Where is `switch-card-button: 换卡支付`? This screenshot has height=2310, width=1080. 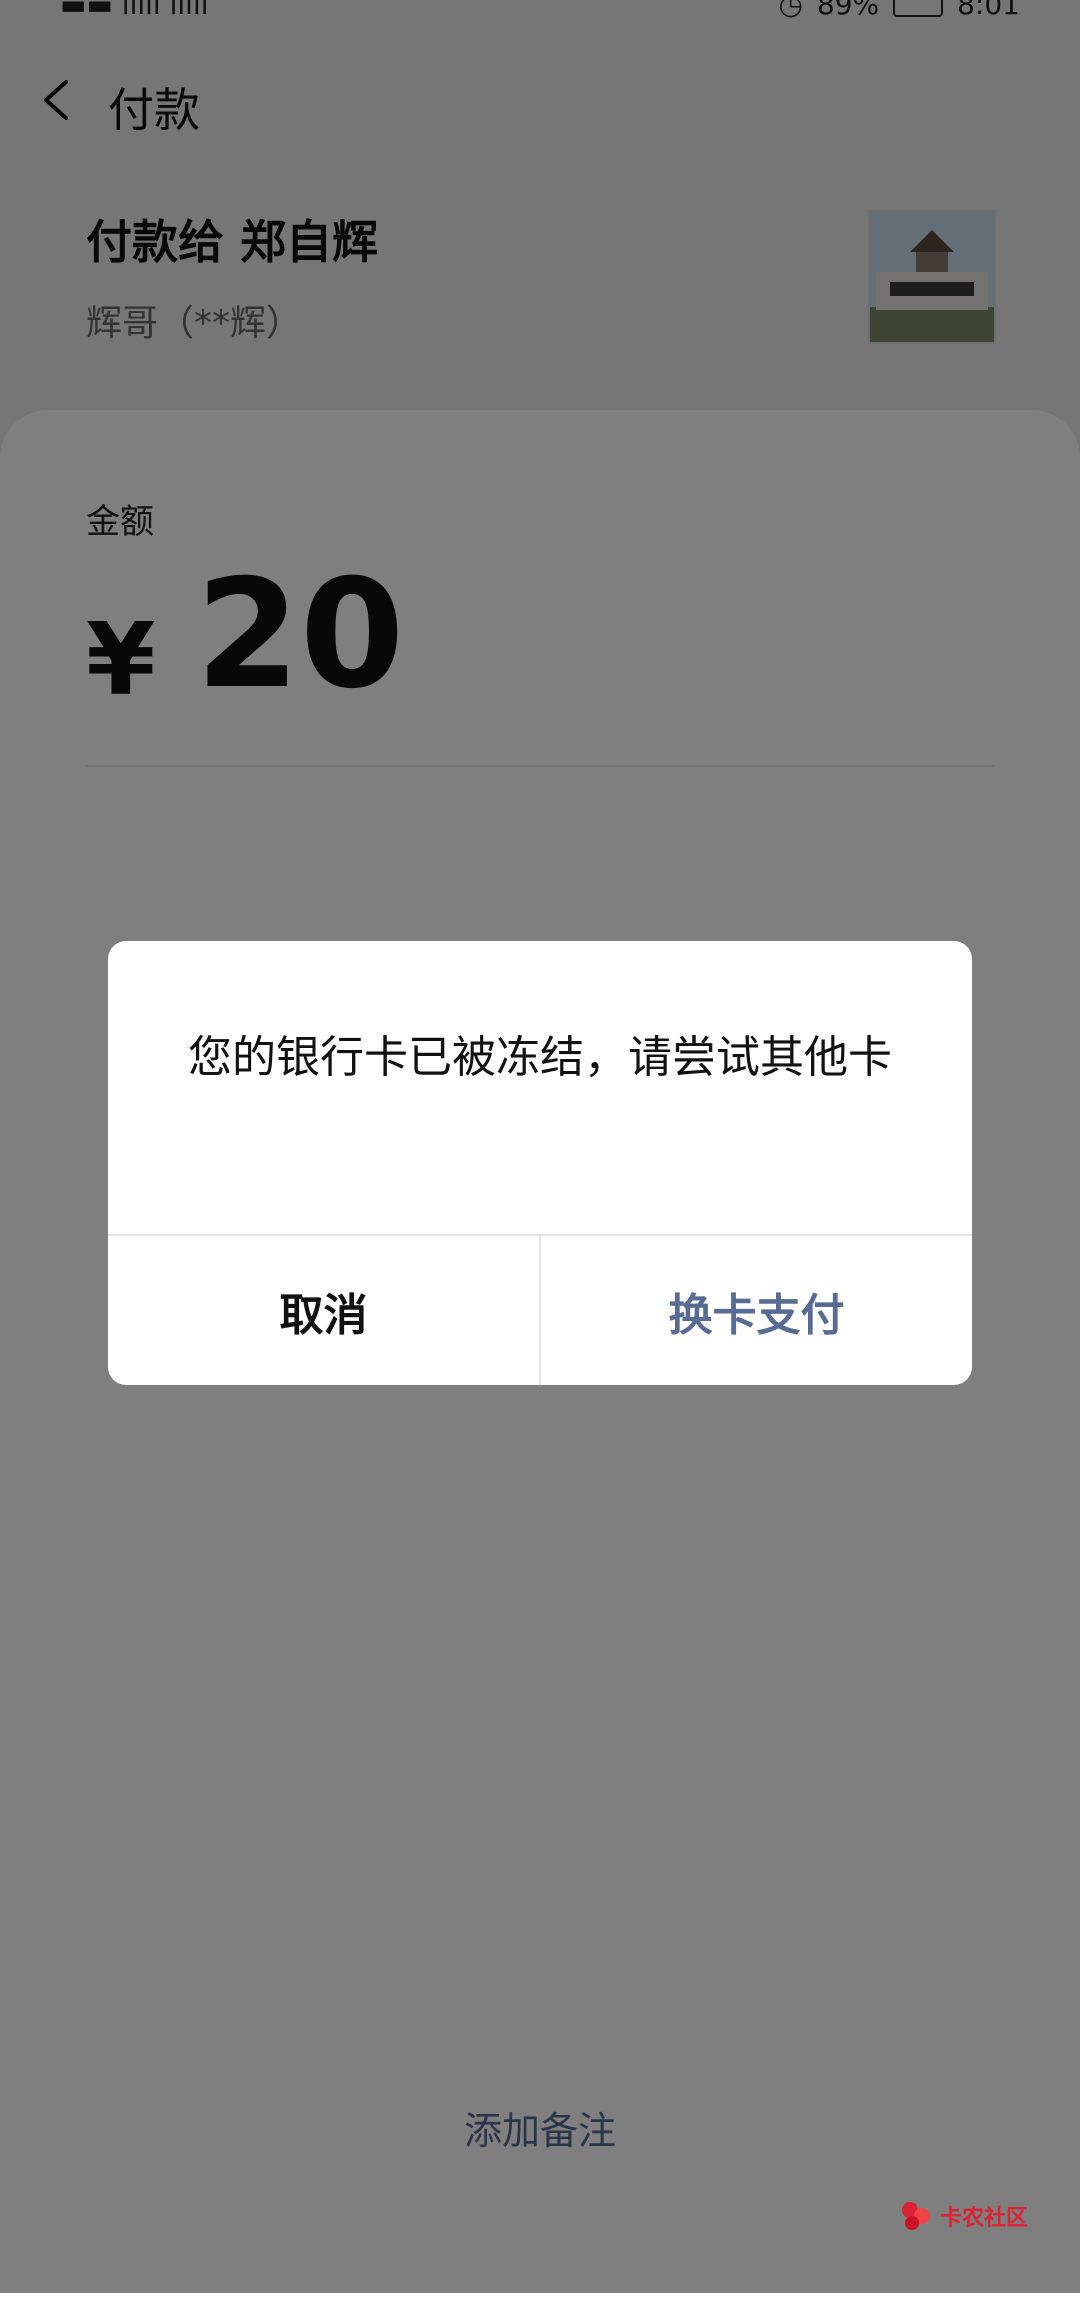
switch-card-button: 换卡支付 is located at coordinates (756, 1310).